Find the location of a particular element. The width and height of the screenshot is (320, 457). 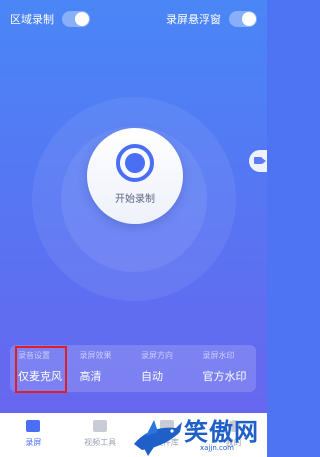

video-camera-icon is located at coordinates (33, 426).